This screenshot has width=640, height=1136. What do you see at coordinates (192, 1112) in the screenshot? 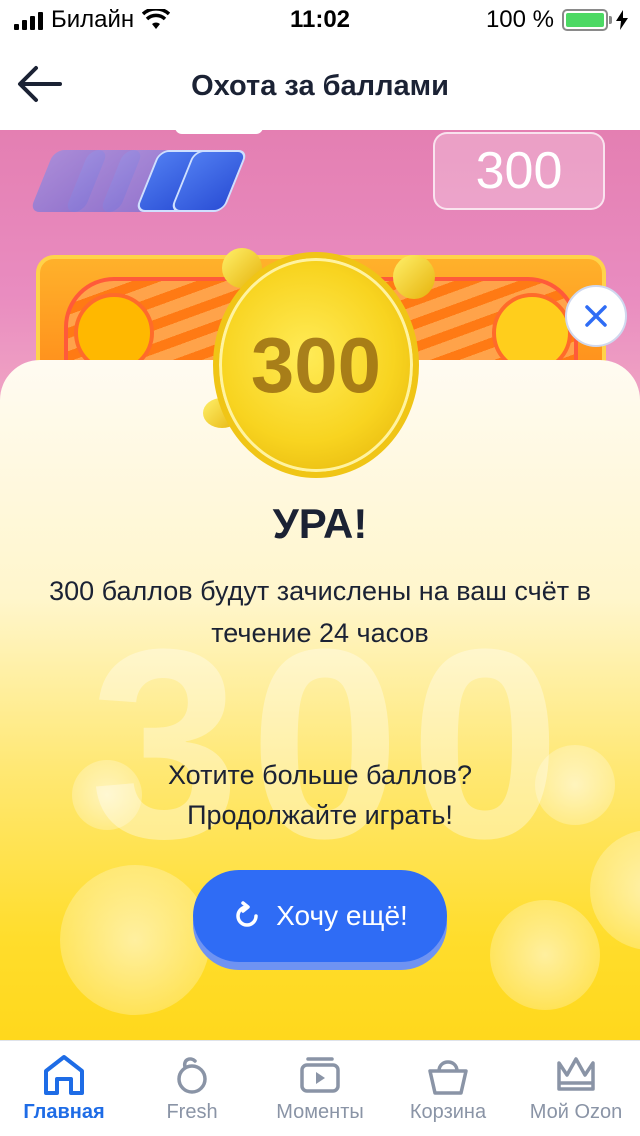
I see `tab-fresh-label: Fresh` at bounding box center [192, 1112].